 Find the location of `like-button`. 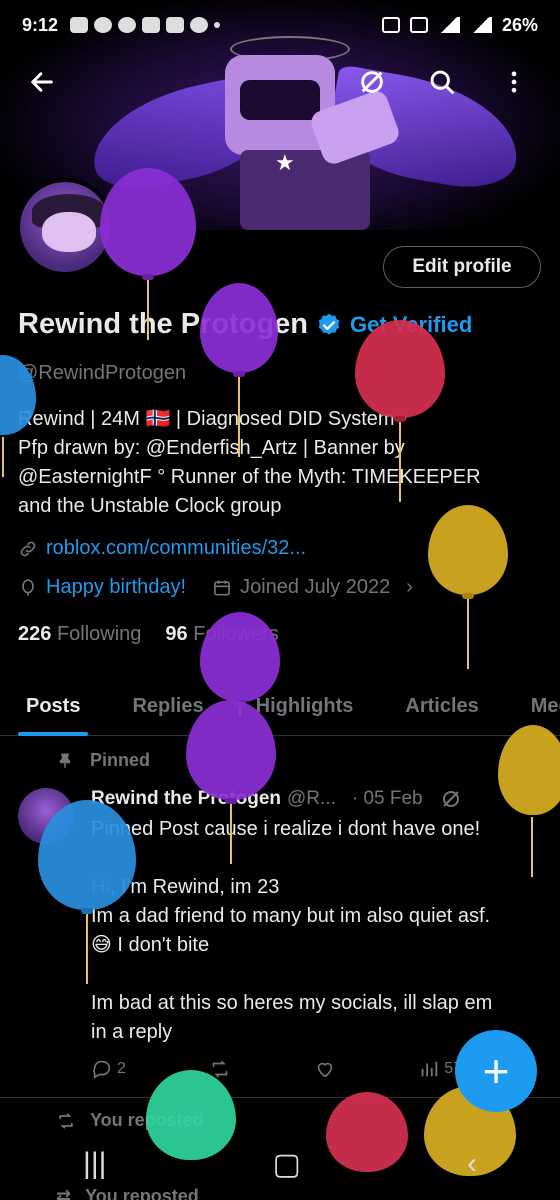

like-button is located at coordinates (325, 1069).